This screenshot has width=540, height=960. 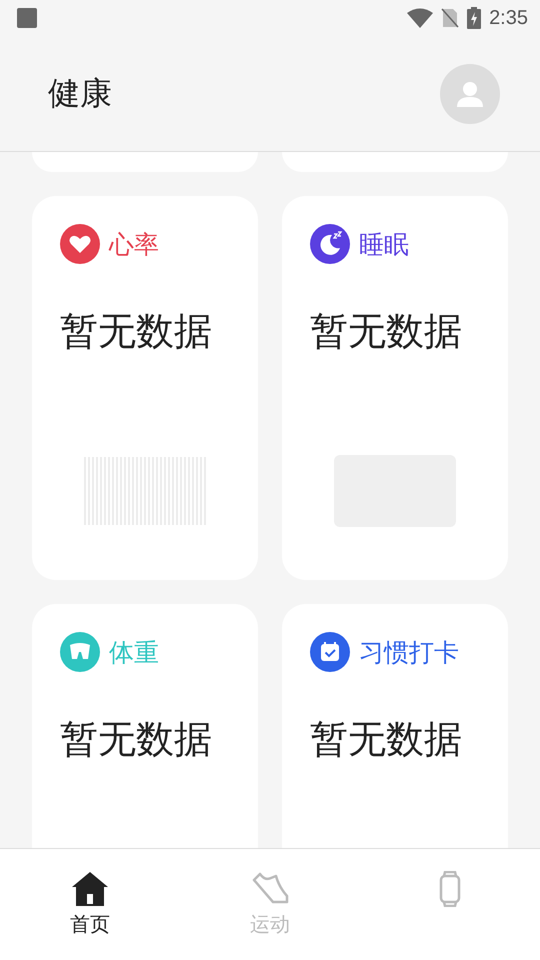 What do you see at coordinates (134, 244) in the screenshot?
I see `card-title: 心率` at bounding box center [134, 244].